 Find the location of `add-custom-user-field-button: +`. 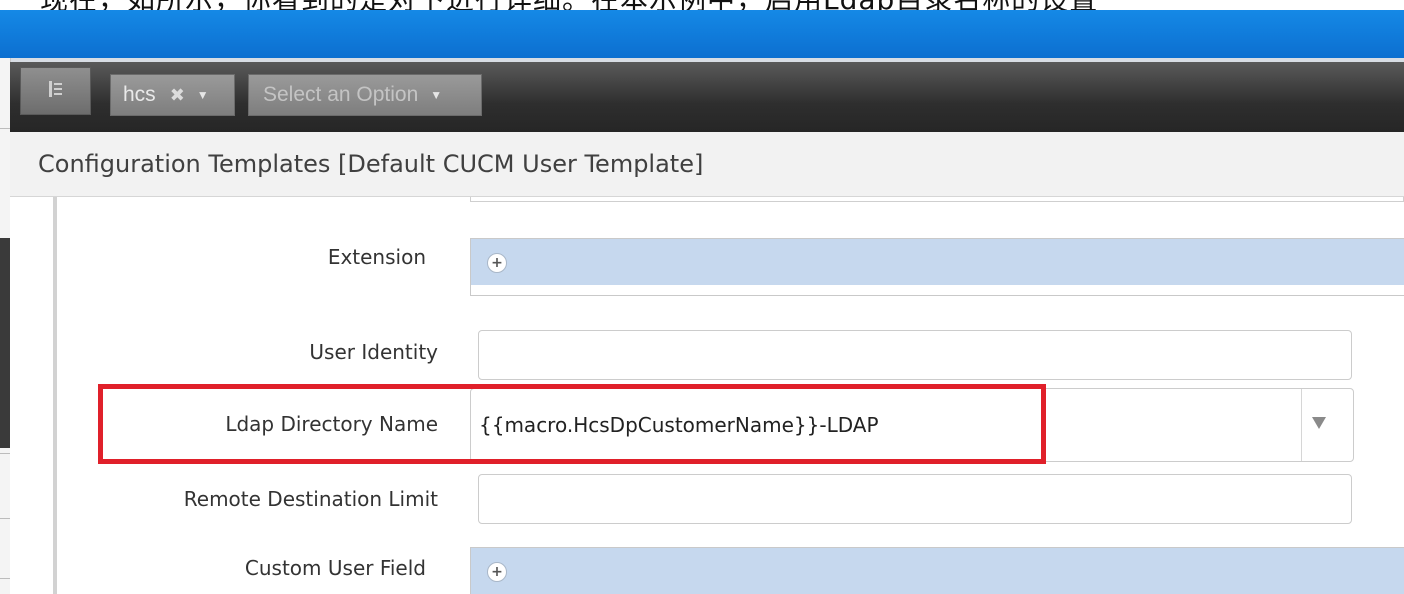

add-custom-user-field-button: + is located at coordinates (497, 572).